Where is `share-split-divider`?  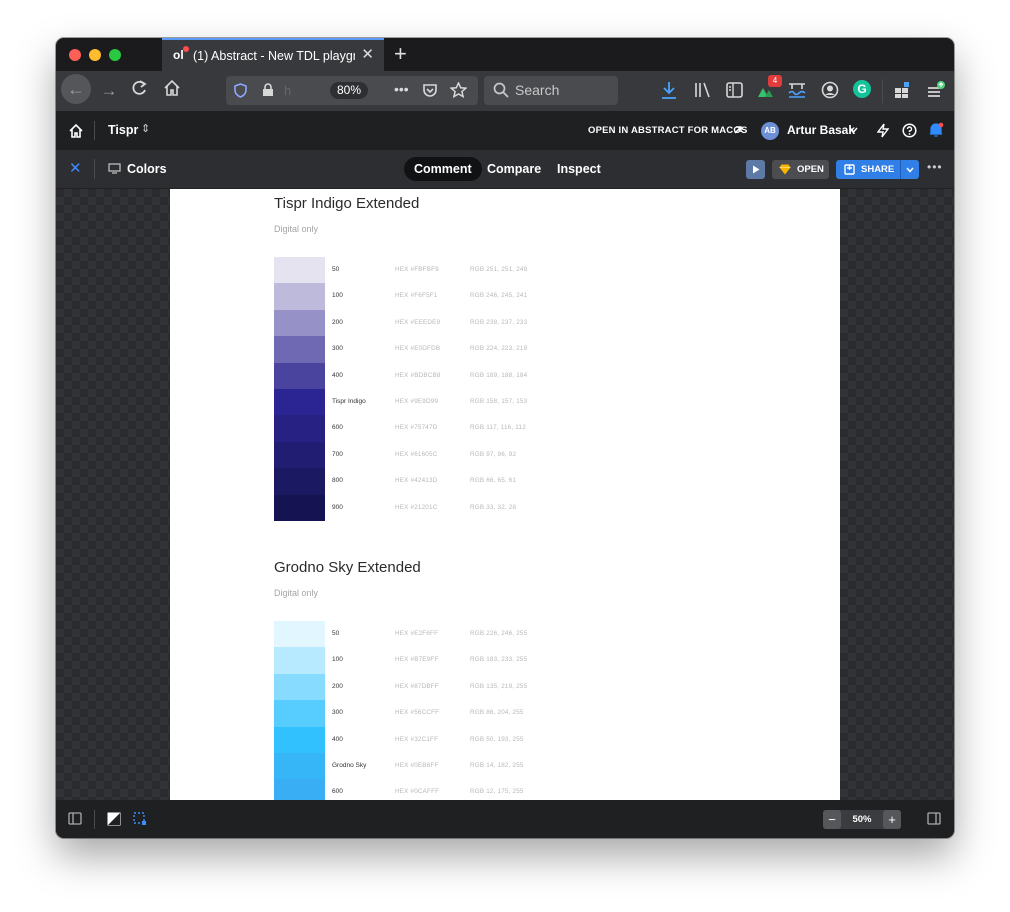 share-split-divider is located at coordinates (900, 169).